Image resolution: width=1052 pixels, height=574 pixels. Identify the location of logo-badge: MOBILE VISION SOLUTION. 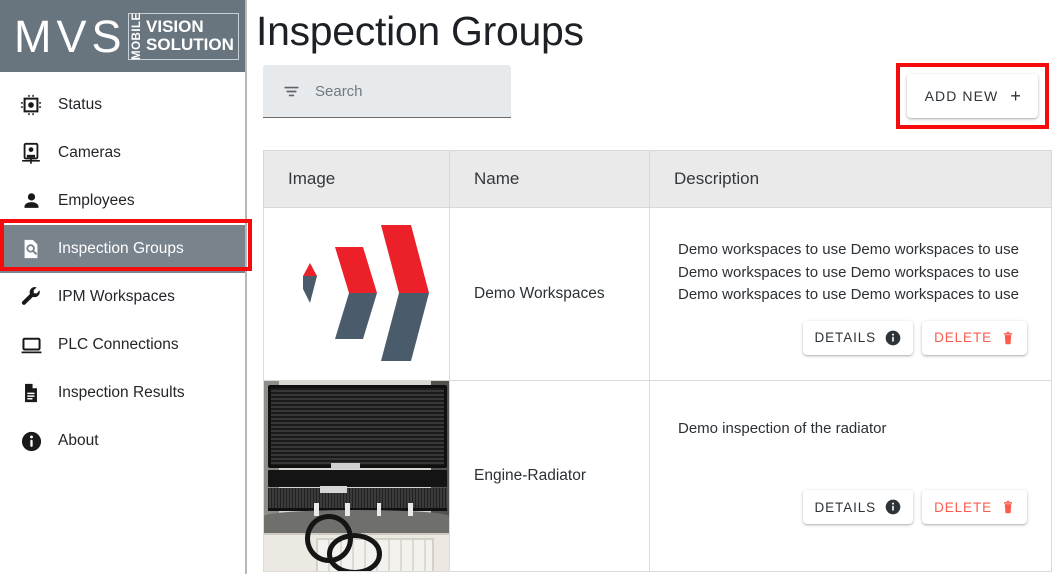
(183, 36).